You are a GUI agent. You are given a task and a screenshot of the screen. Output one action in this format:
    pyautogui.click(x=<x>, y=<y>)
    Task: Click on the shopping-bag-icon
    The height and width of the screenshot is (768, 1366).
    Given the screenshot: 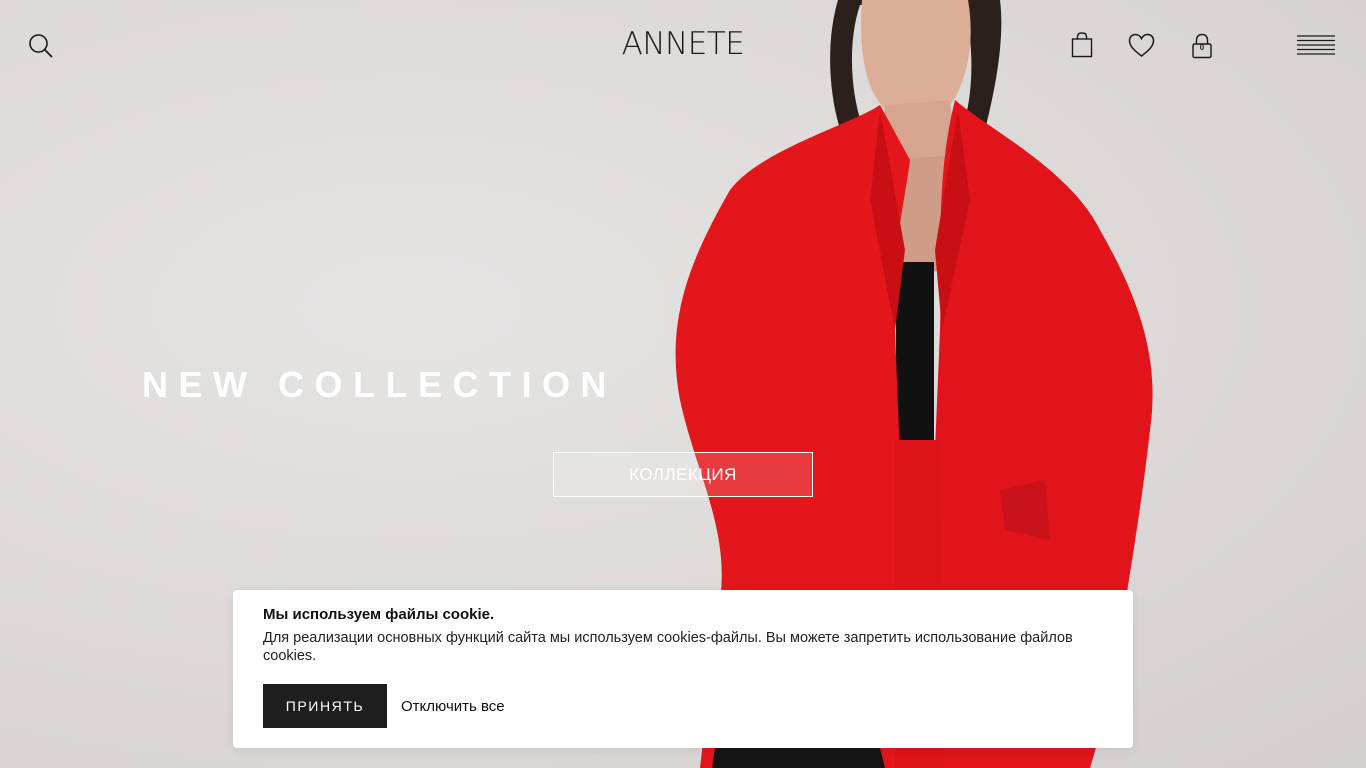 What is the action you would take?
    pyautogui.click(x=1082, y=45)
    